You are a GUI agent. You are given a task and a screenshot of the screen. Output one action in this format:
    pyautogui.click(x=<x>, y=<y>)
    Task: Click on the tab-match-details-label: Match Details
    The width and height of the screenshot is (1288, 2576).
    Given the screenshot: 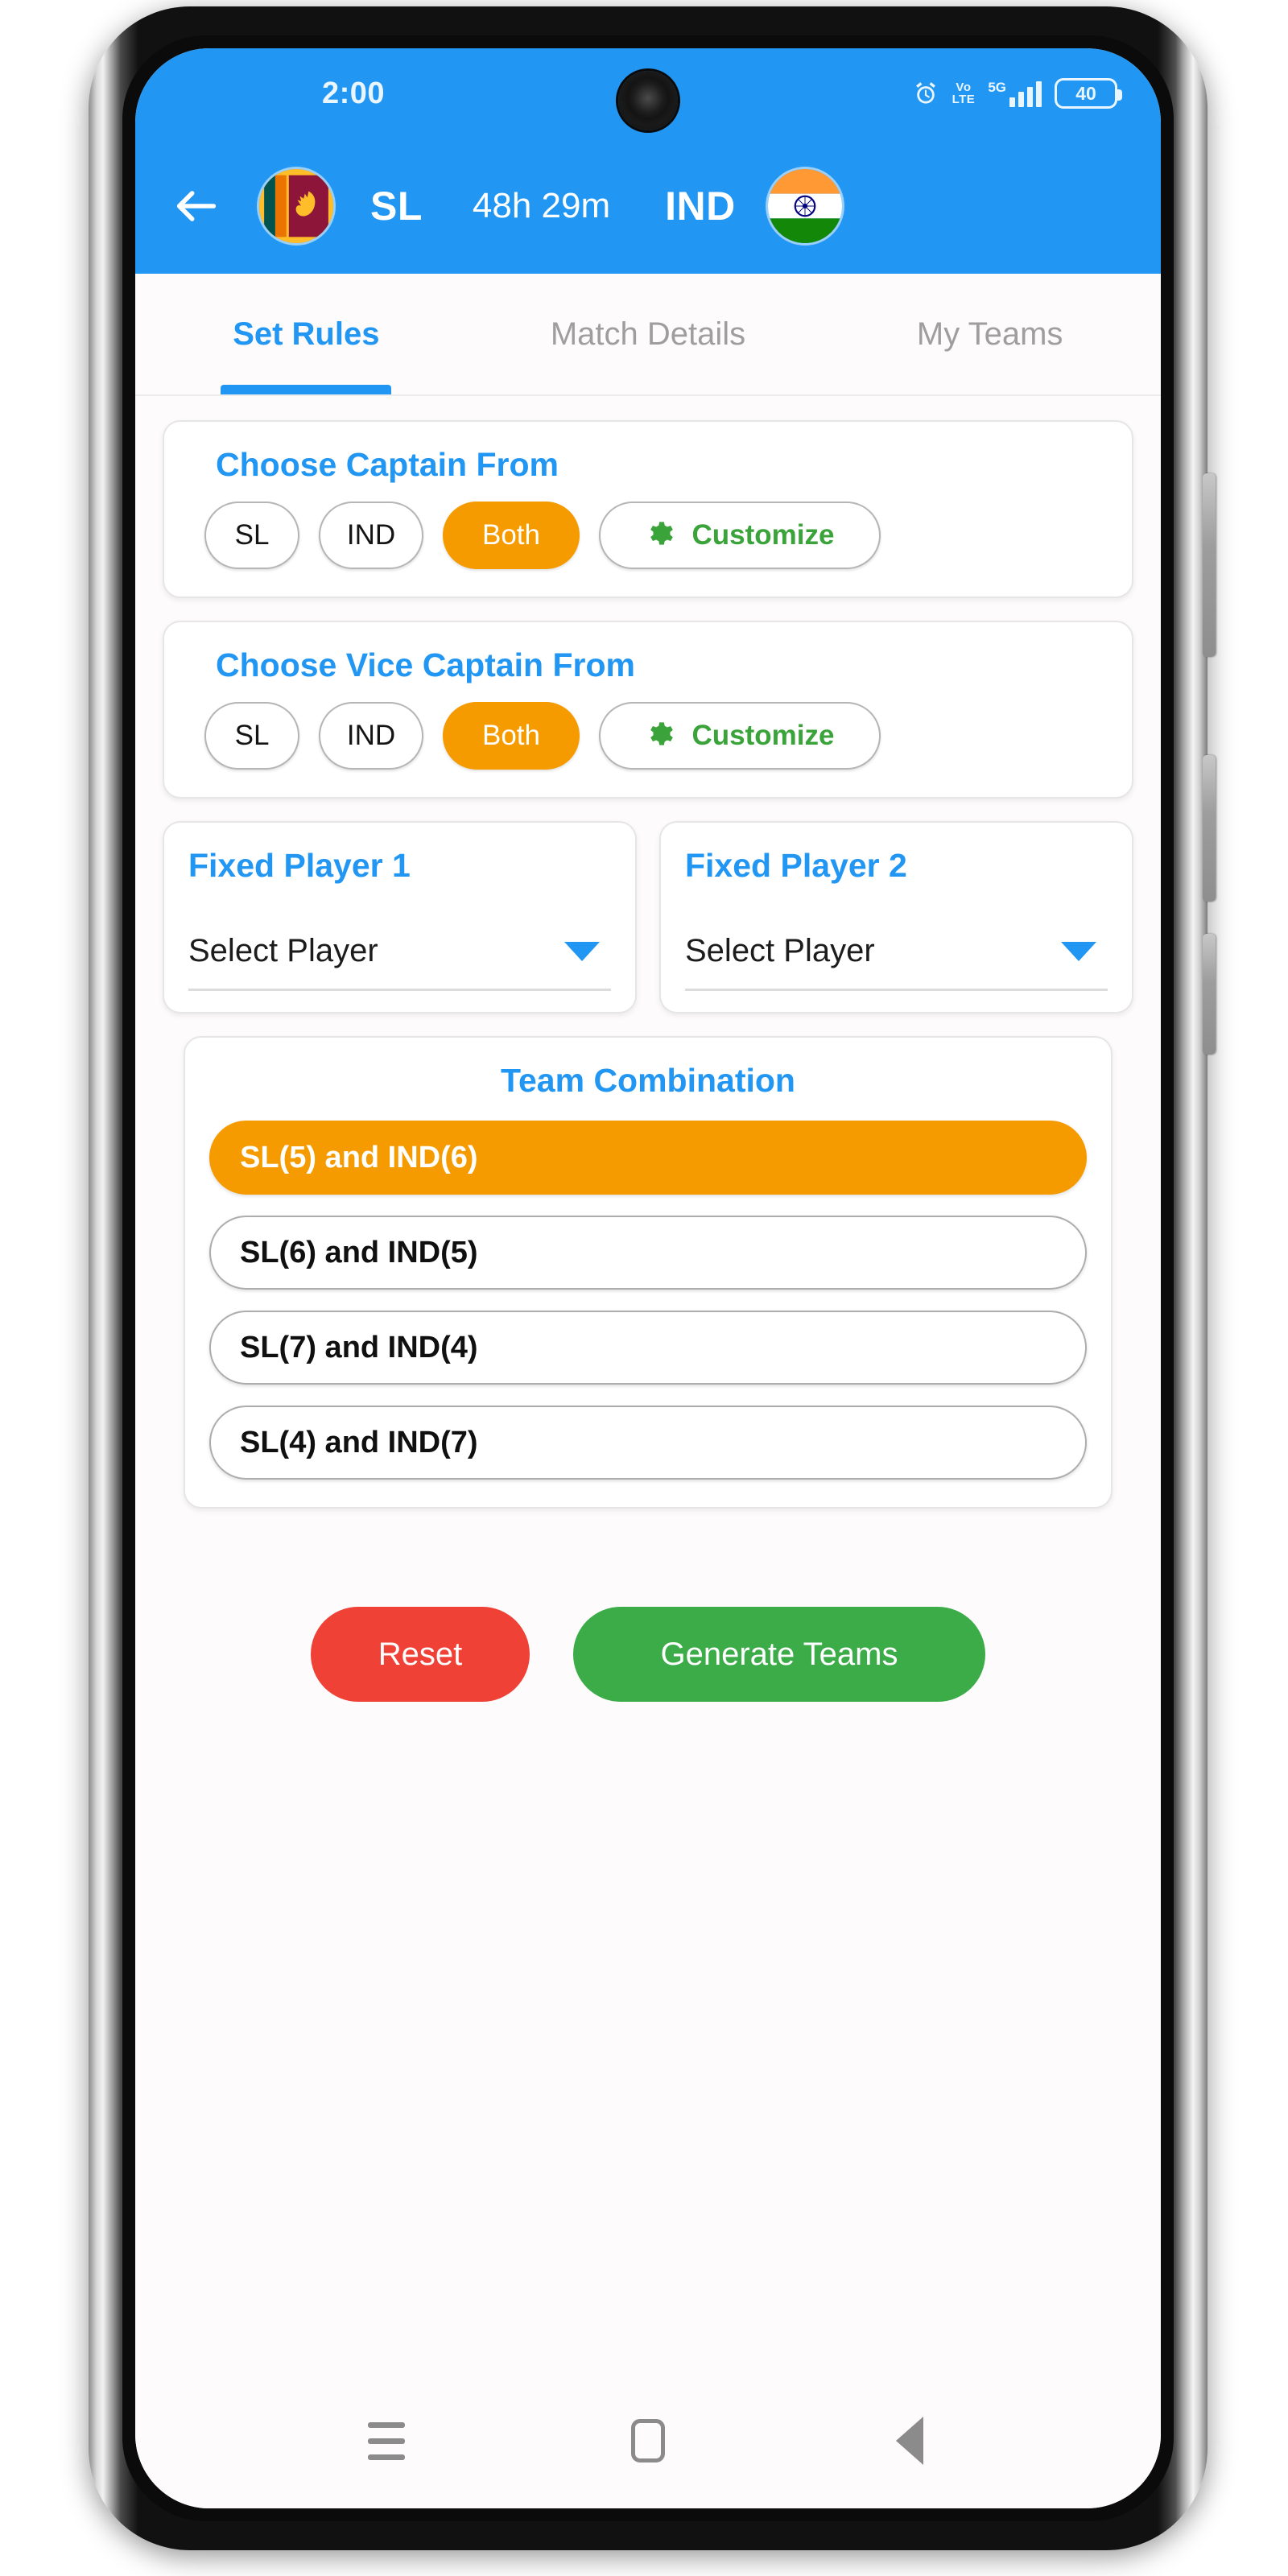 What is the action you would take?
    pyautogui.click(x=648, y=334)
    